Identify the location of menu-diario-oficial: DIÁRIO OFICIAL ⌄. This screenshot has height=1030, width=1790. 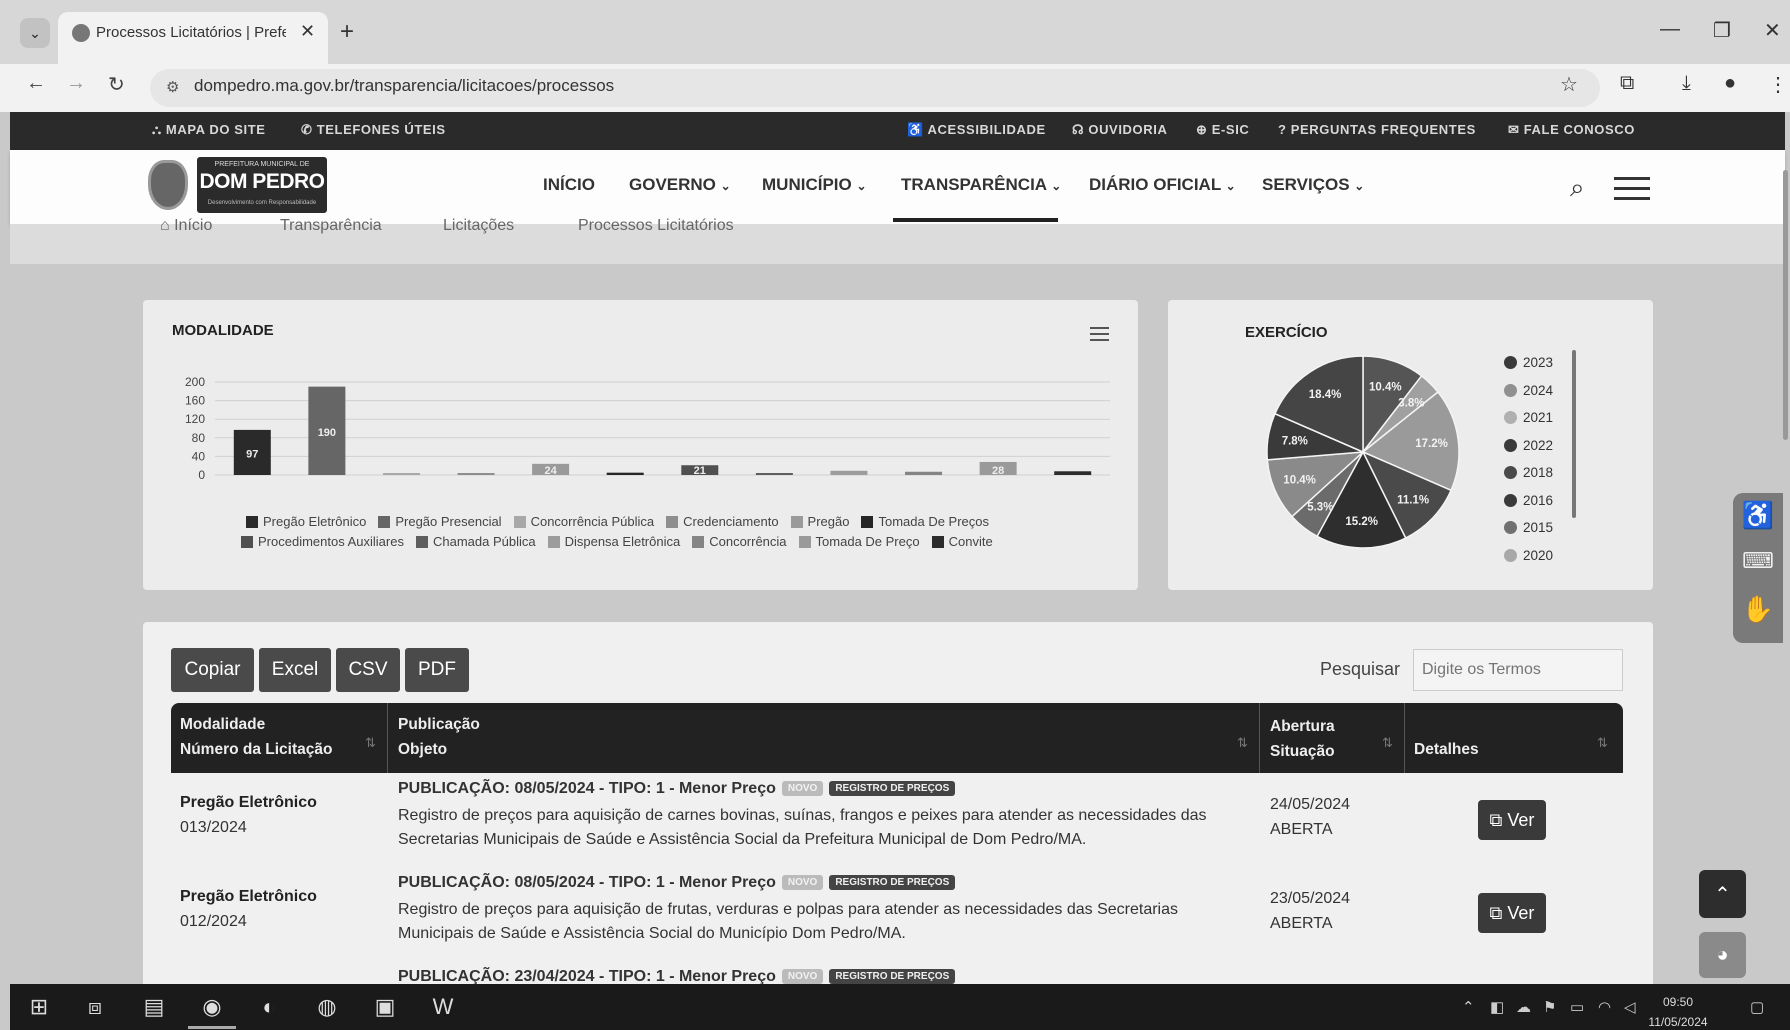
(1162, 185).